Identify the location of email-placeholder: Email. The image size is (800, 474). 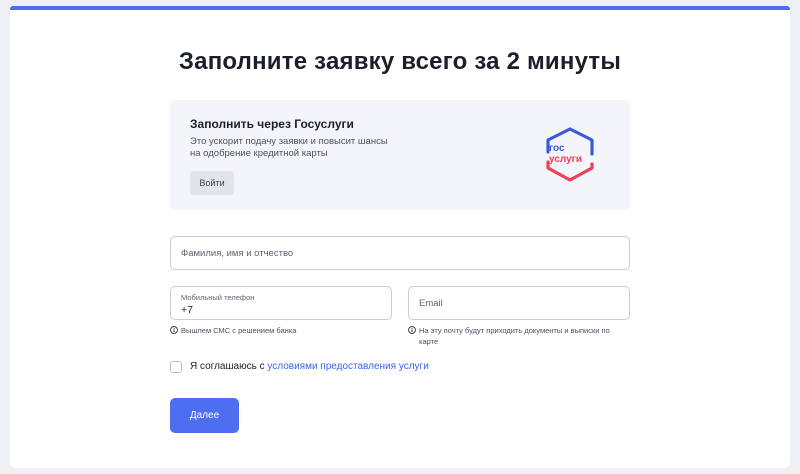
(431, 303).